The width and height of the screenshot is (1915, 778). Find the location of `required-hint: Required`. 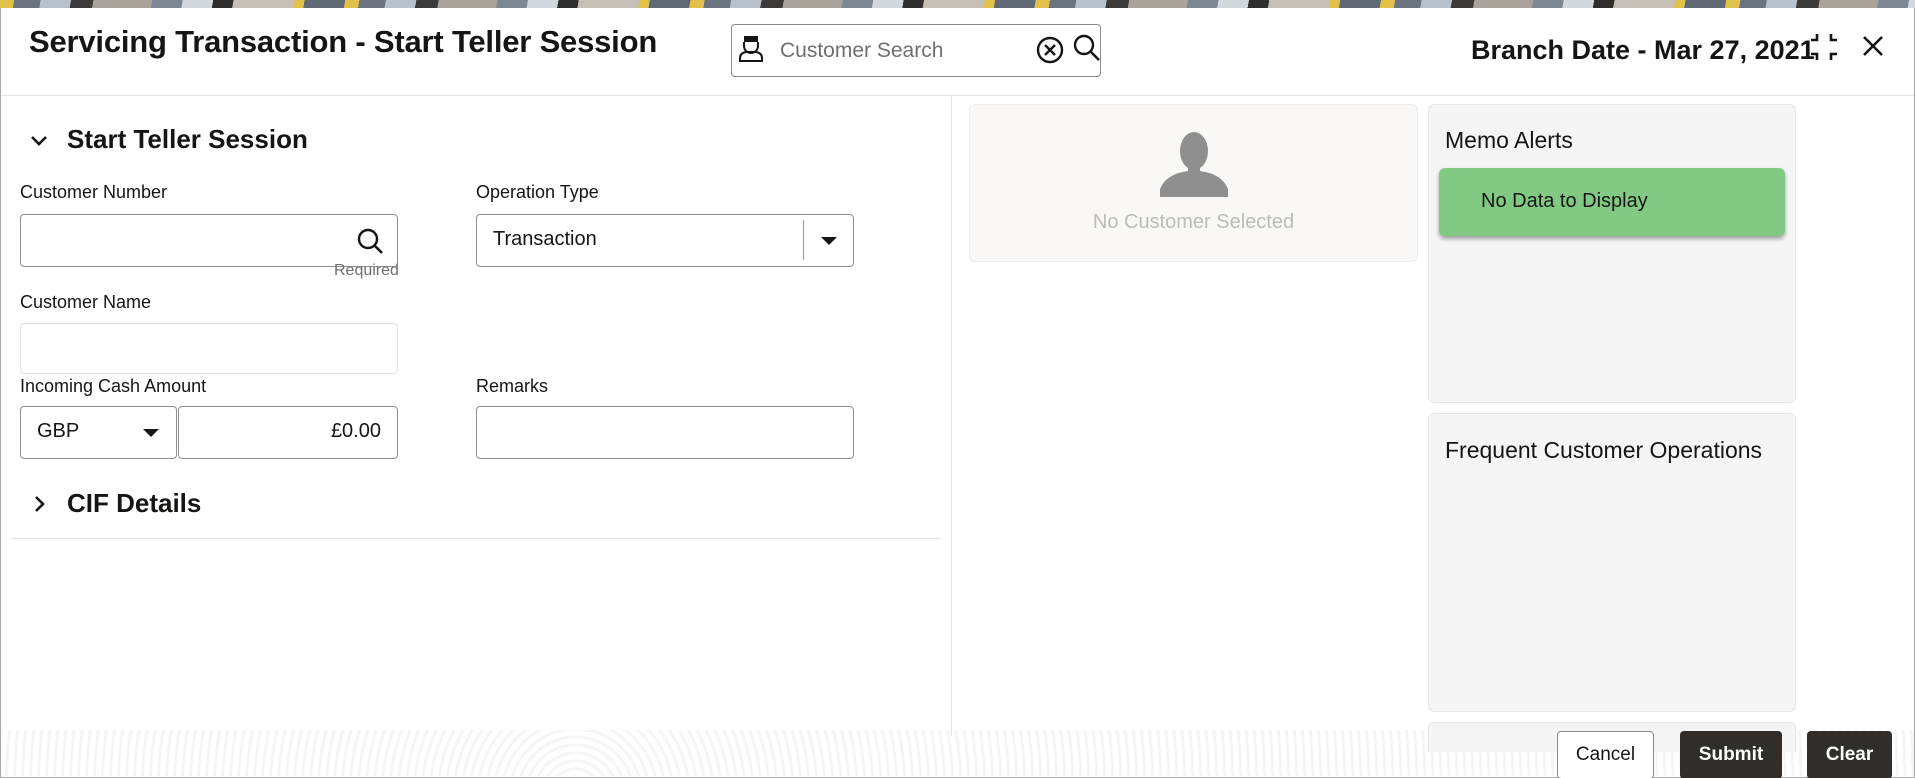

required-hint: Required is located at coordinates (366, 270).